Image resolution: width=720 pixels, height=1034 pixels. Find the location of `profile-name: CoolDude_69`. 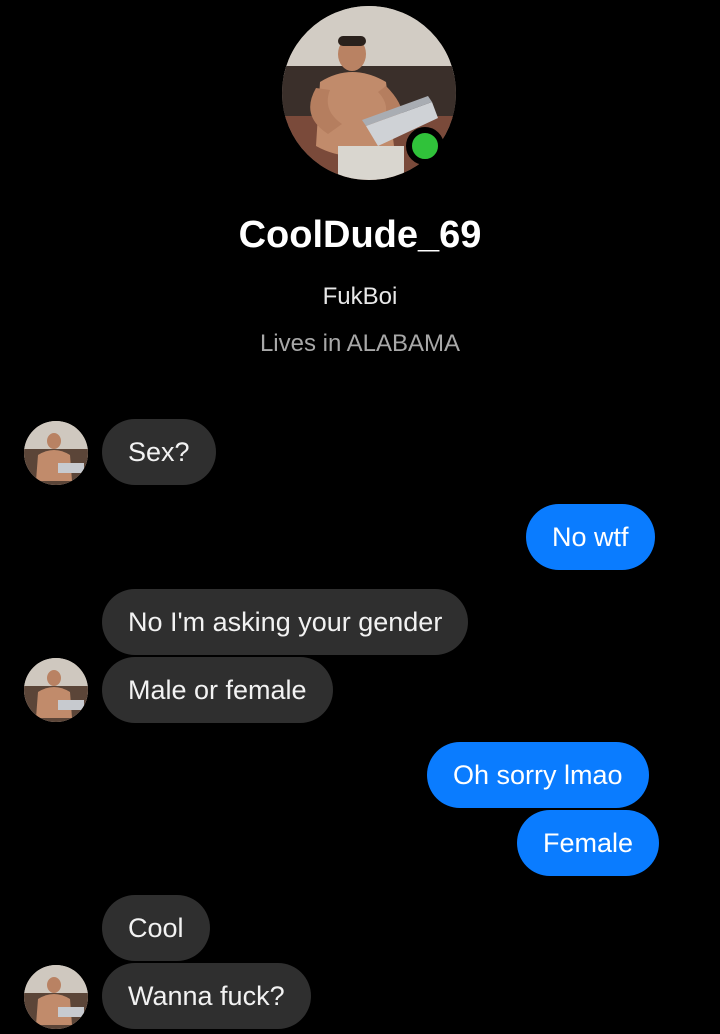

profile-name: CoolDude_69 is located at coordinates (360, 235).